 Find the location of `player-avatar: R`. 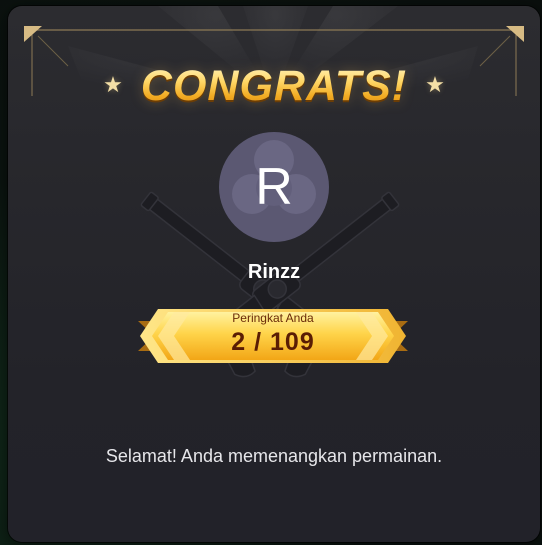

player-avatar: R is located at coordinates (274, 187).